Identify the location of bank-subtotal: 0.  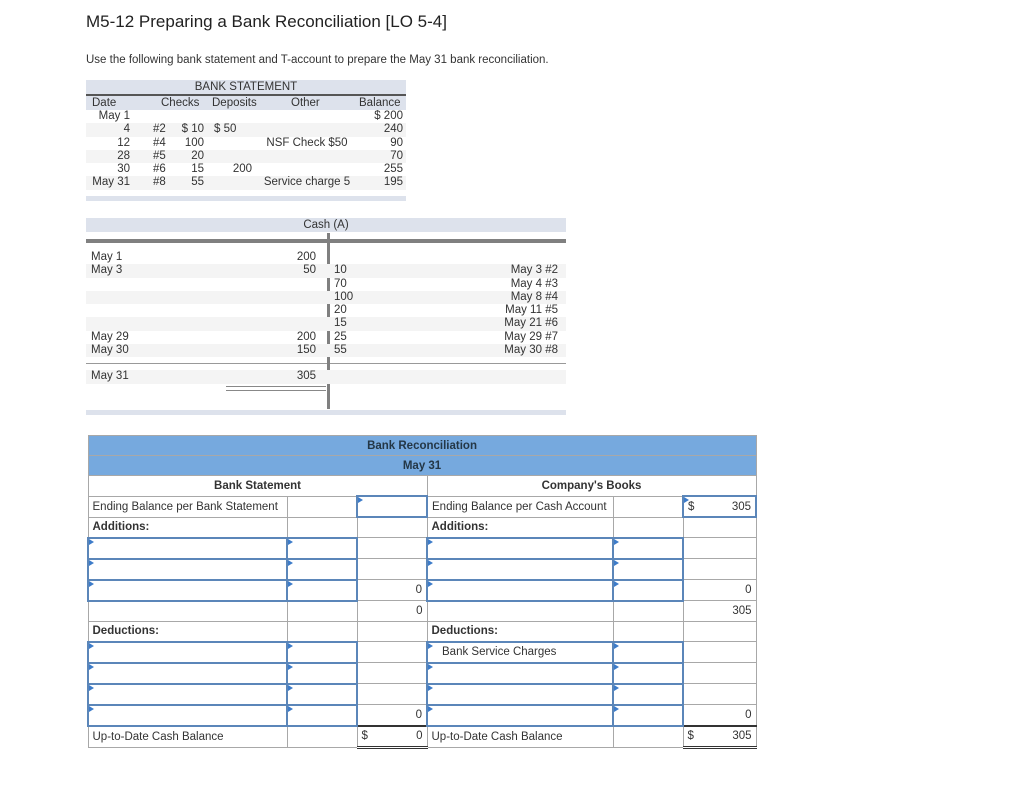
(392, 611).